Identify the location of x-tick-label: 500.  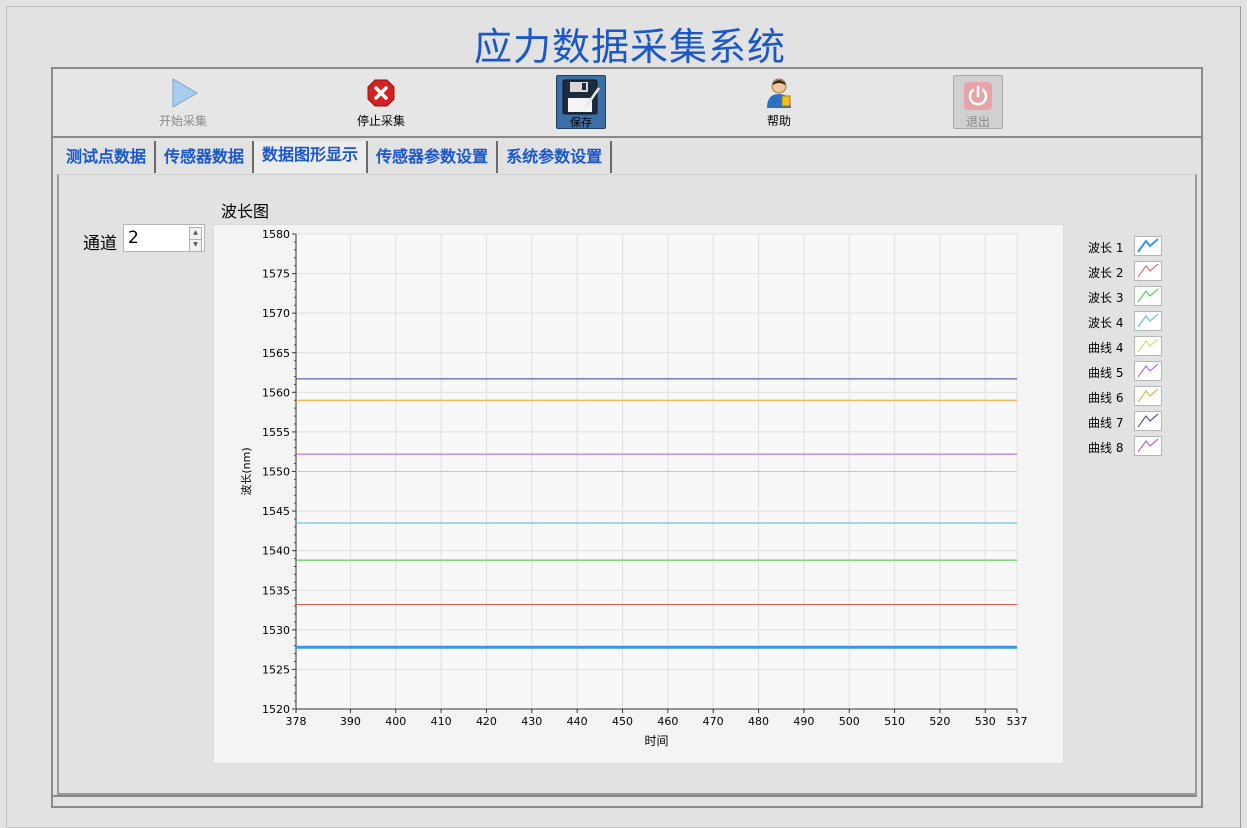
(849, 721).